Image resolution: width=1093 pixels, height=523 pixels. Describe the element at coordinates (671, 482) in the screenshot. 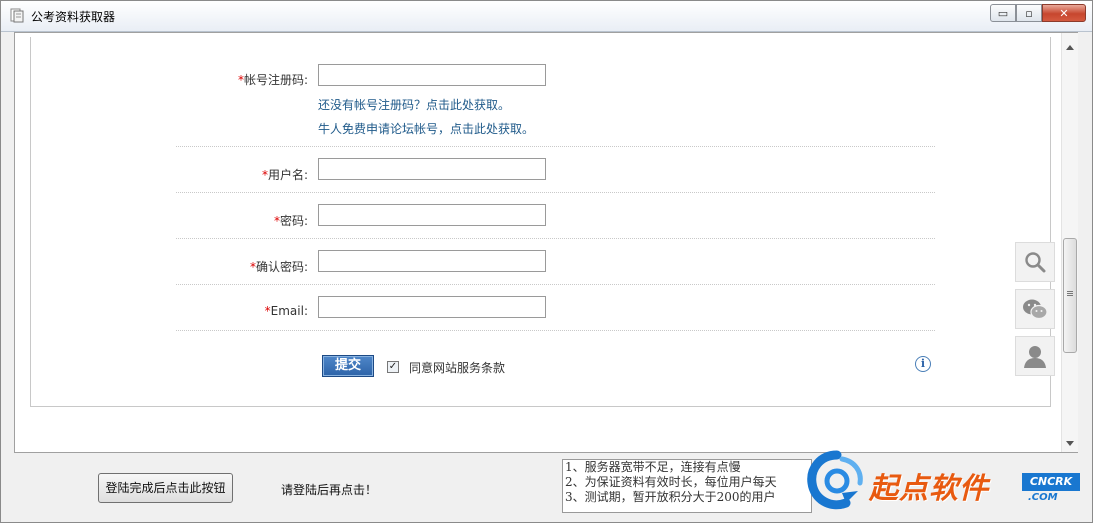

I see `notice-line: 2、为保证资料有效时长，每位用户每天` at that location.